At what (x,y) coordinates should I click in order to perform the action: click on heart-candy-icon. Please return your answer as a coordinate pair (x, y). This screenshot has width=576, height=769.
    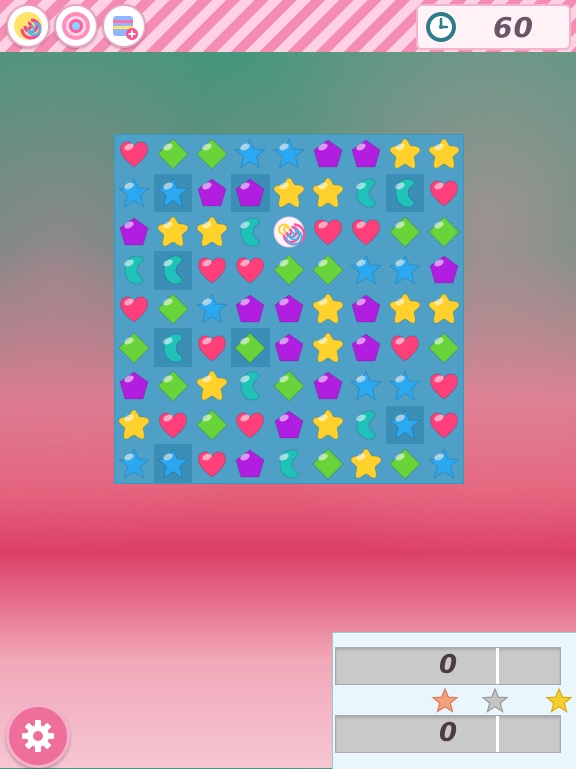
    Looking at the image, I should click on (211, 348).